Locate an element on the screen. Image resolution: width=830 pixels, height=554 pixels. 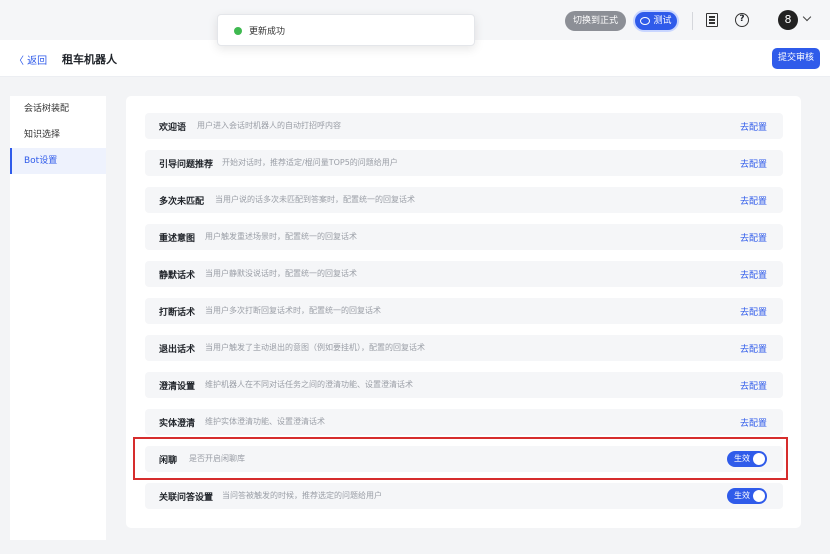
sidebar-item-knowledge: 知识选择 is located at coordinates (58, 135).